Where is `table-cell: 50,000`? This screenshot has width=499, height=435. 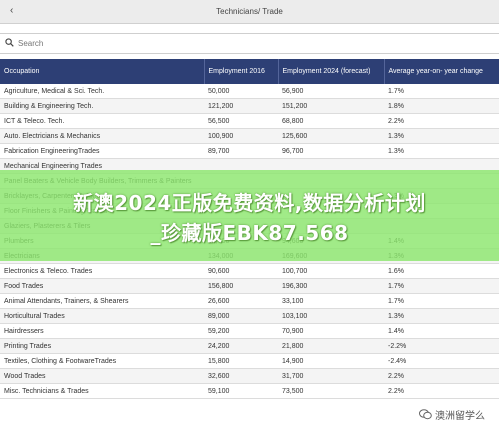 table-cell: 50,000 is located at coordinates (241, 91).